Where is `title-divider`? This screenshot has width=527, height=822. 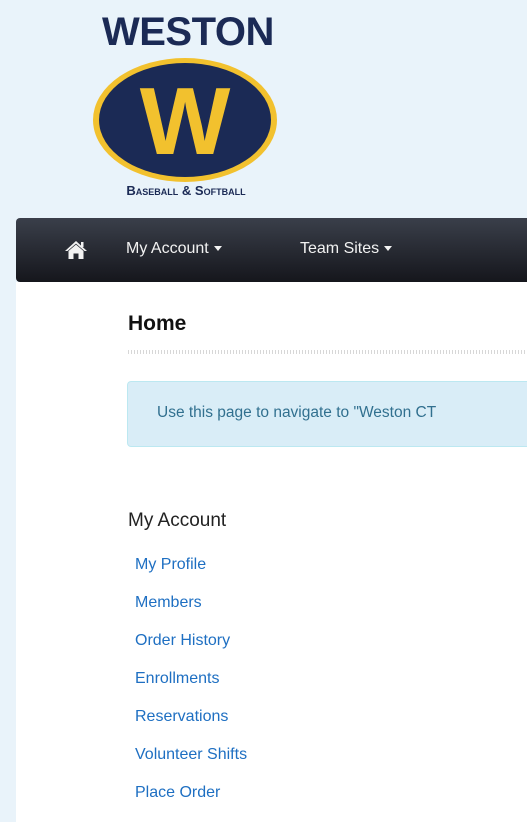 title-divider is located at coordinates (327, 352).